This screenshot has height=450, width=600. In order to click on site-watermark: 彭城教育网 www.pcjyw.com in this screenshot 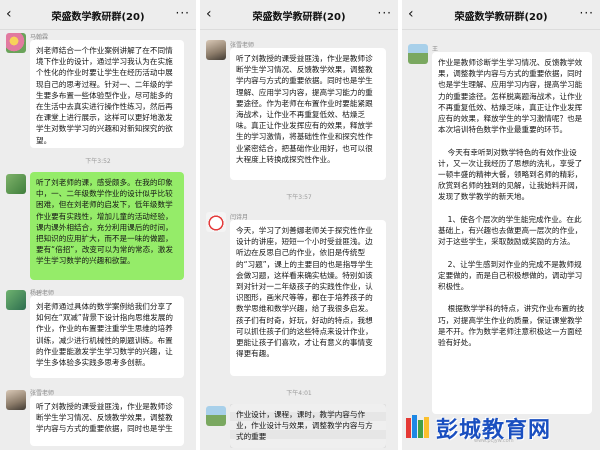, I will do `click(496, 427)`.